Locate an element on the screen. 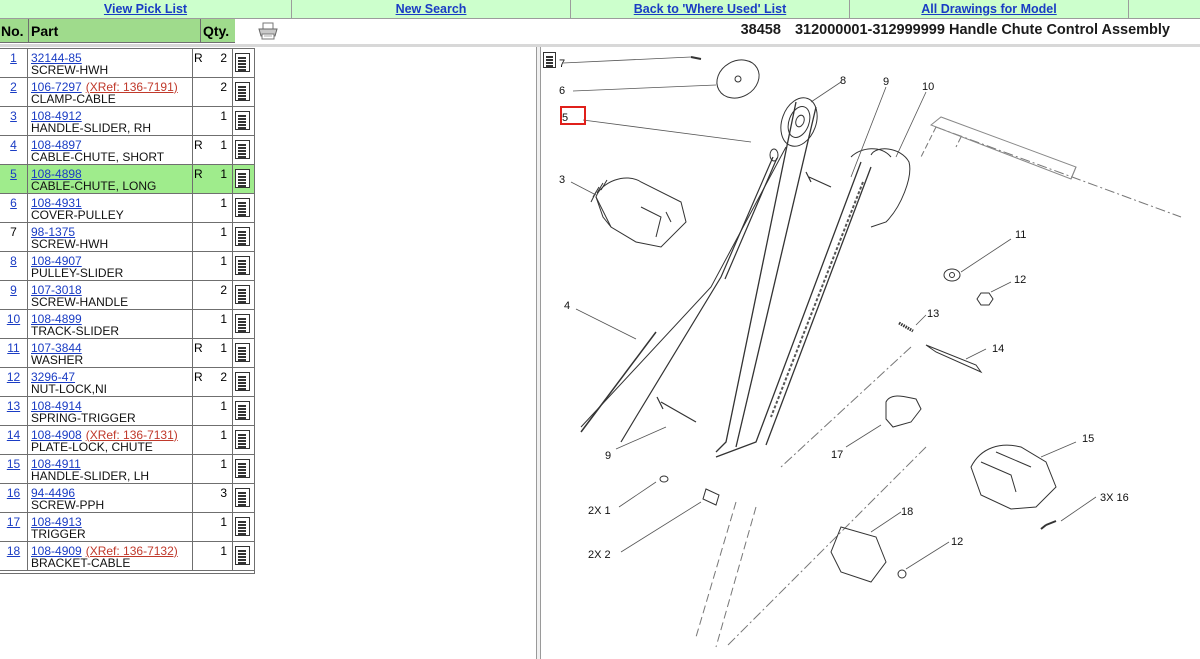 Image resolution: width=1200 pixels, height=659 pixels. where-used-link: Back to 'Where Used' List is located at coordinates (710, 9).